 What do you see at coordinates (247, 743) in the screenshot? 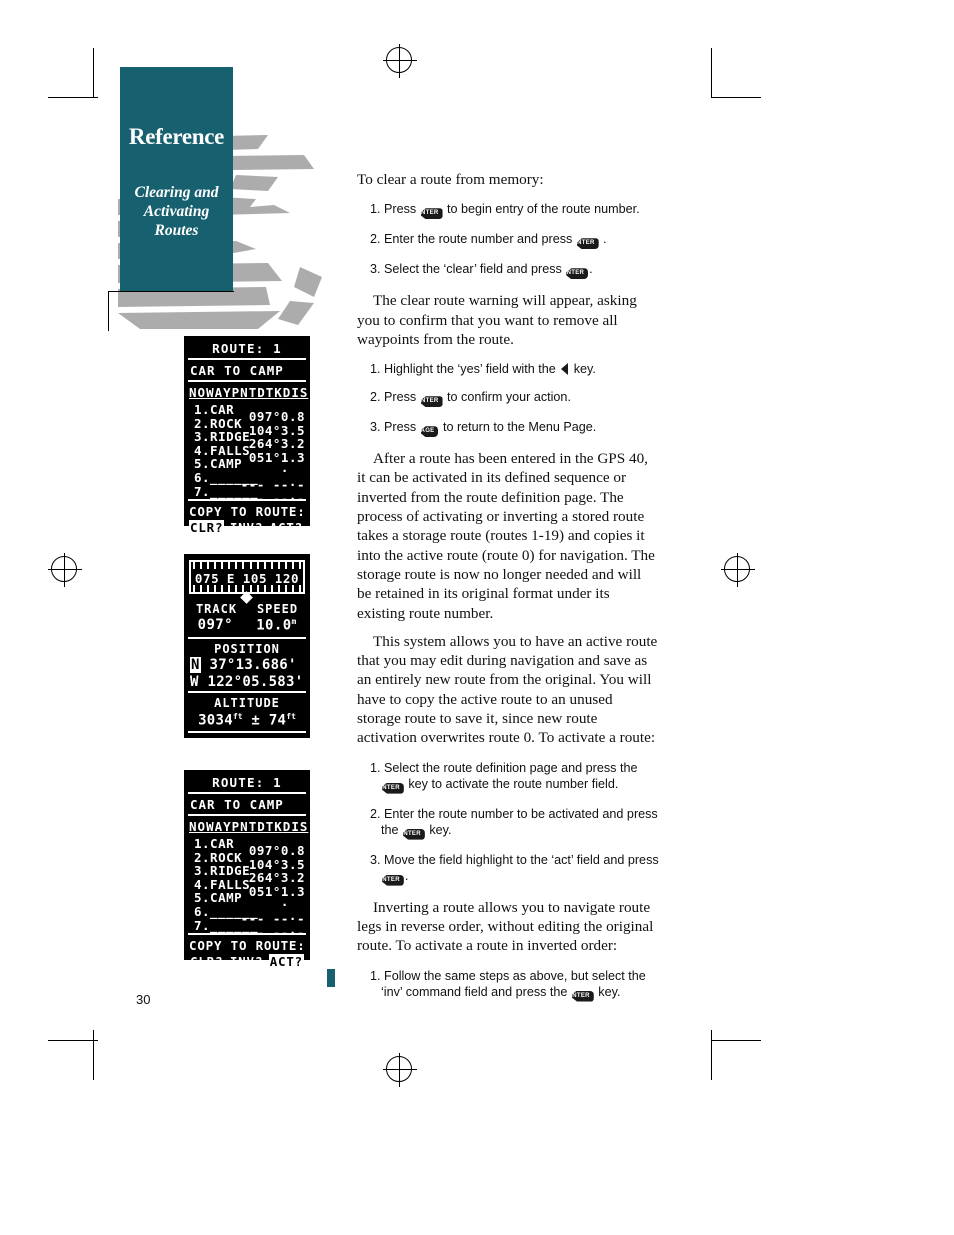
I see `time-label: TIME` at bounding box center [247, 743].